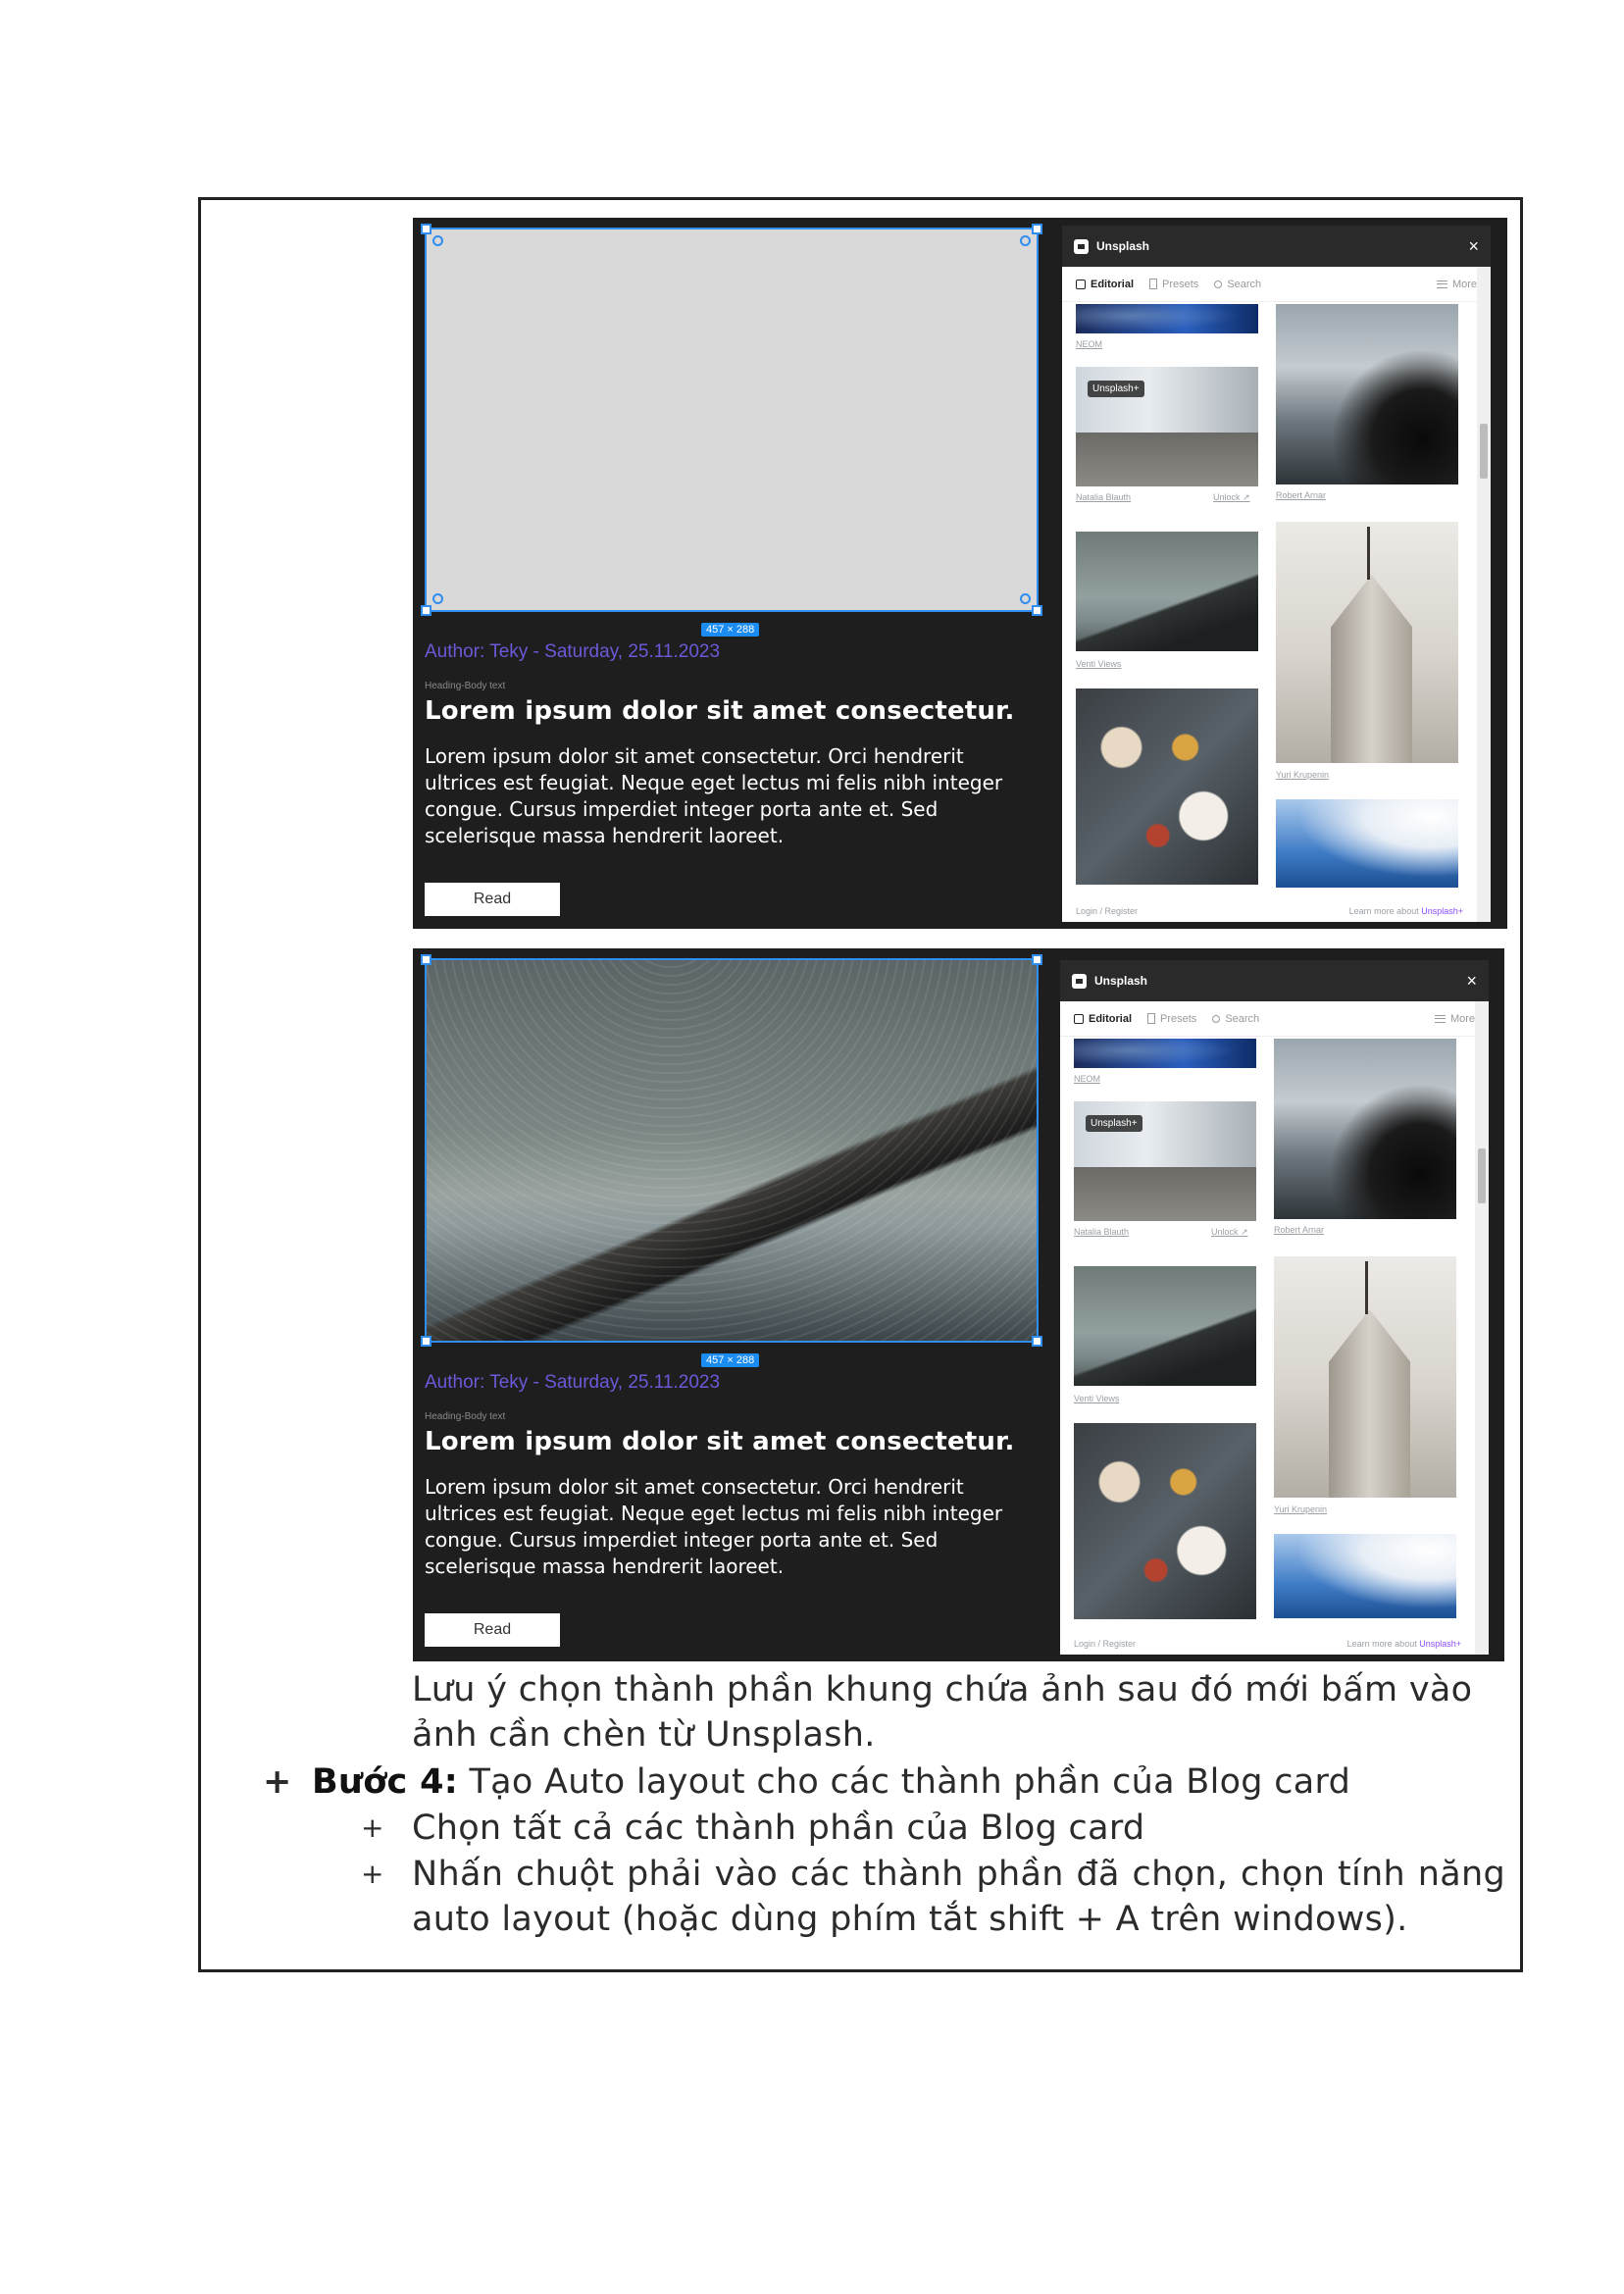 The width and height of the screenshot is (1624, 2294). What do you see at coordinates (1276, 246) in the screenshot?
I see `plugin-header: Unsplash ×` at bounding box center [1276, 246].